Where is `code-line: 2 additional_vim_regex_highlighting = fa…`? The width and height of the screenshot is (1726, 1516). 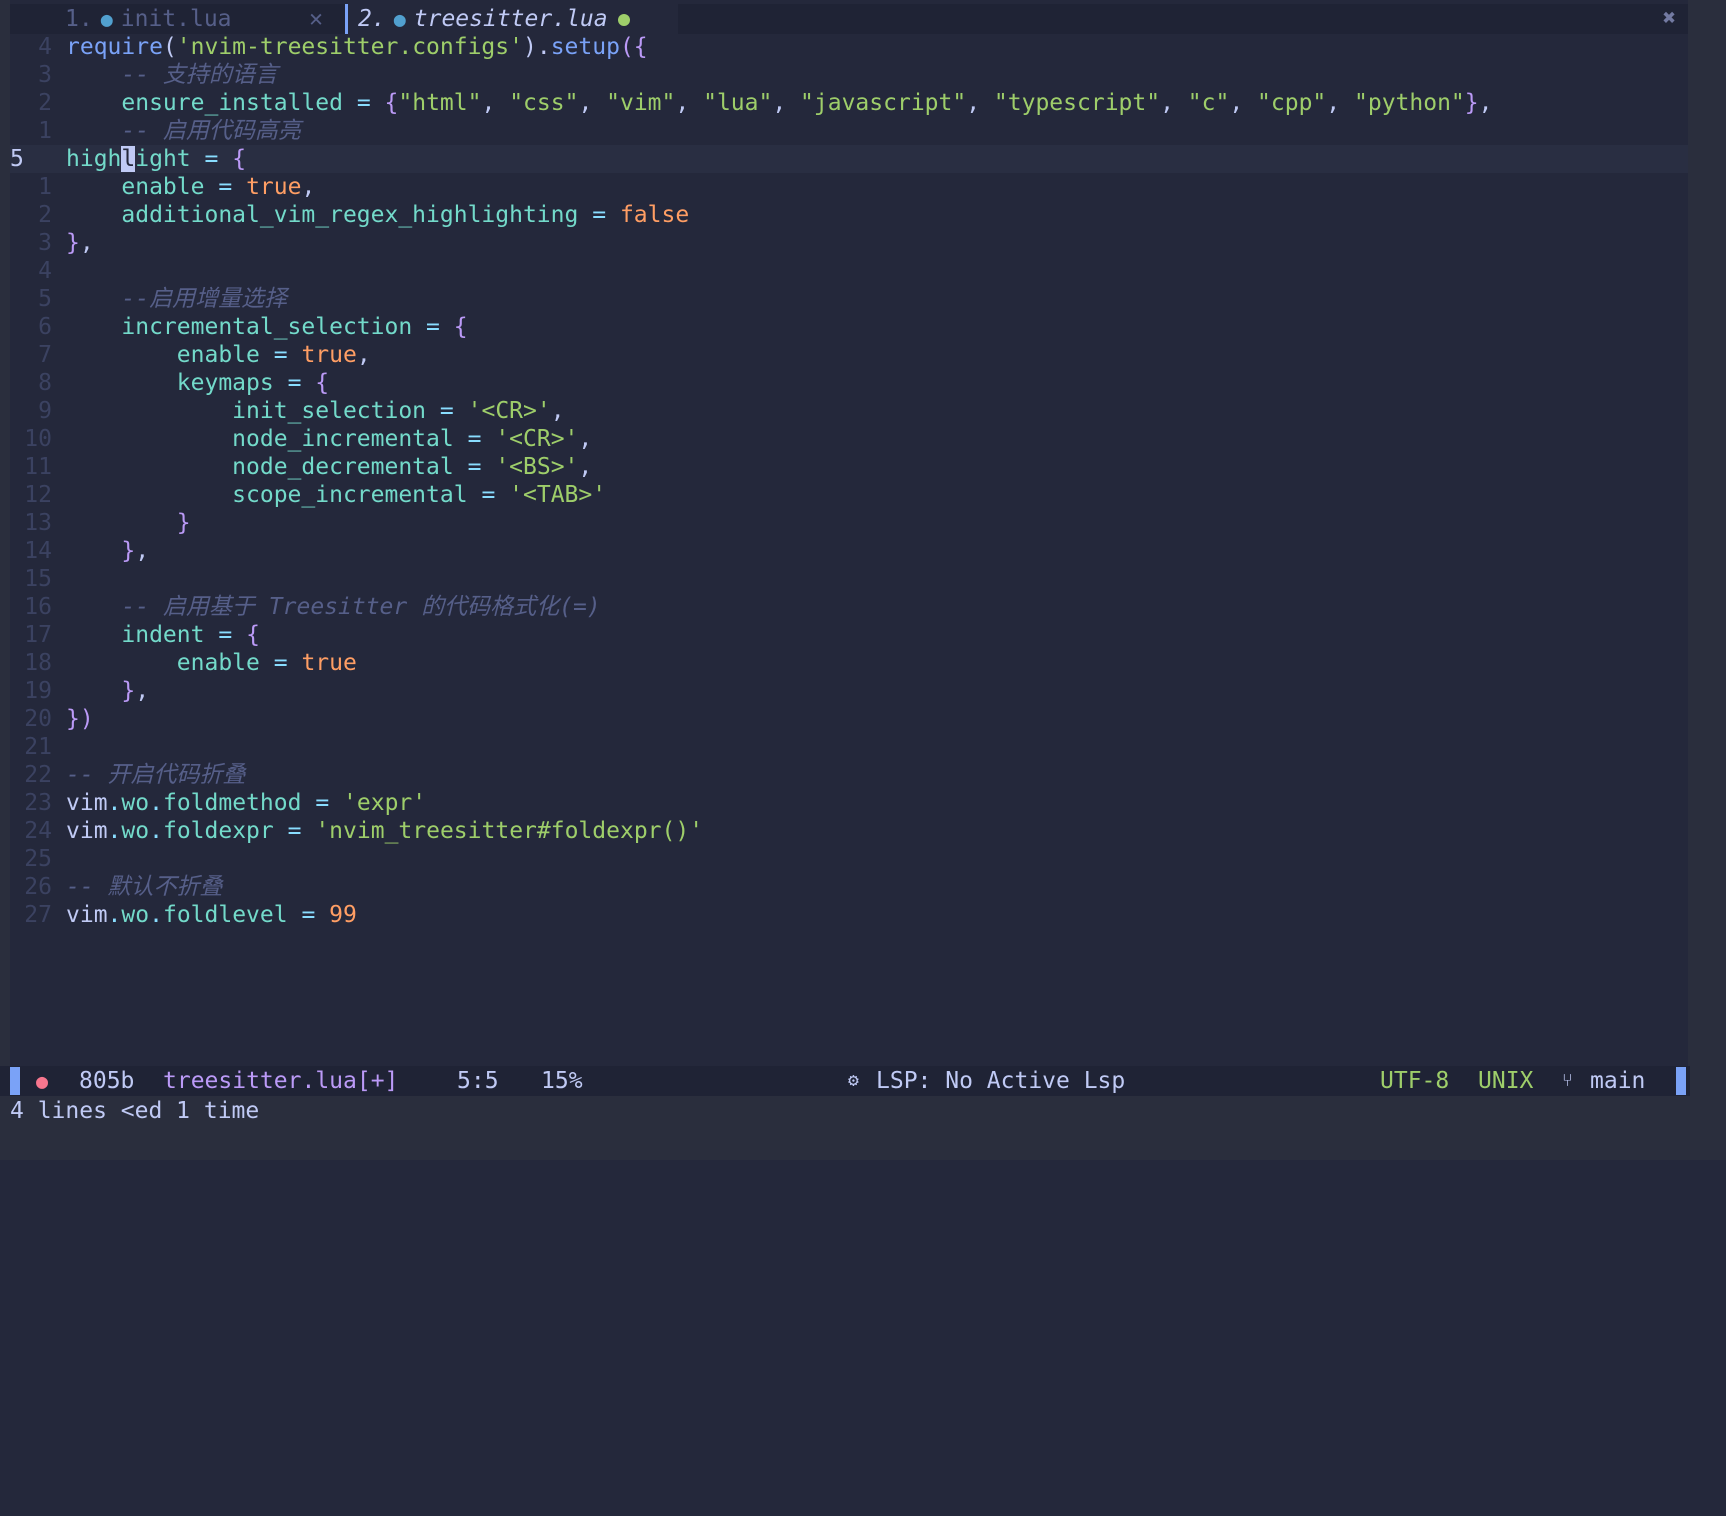 code-line: 2 additional_vim_regex_highlighting = fa… is located at coordinates (849, 215).